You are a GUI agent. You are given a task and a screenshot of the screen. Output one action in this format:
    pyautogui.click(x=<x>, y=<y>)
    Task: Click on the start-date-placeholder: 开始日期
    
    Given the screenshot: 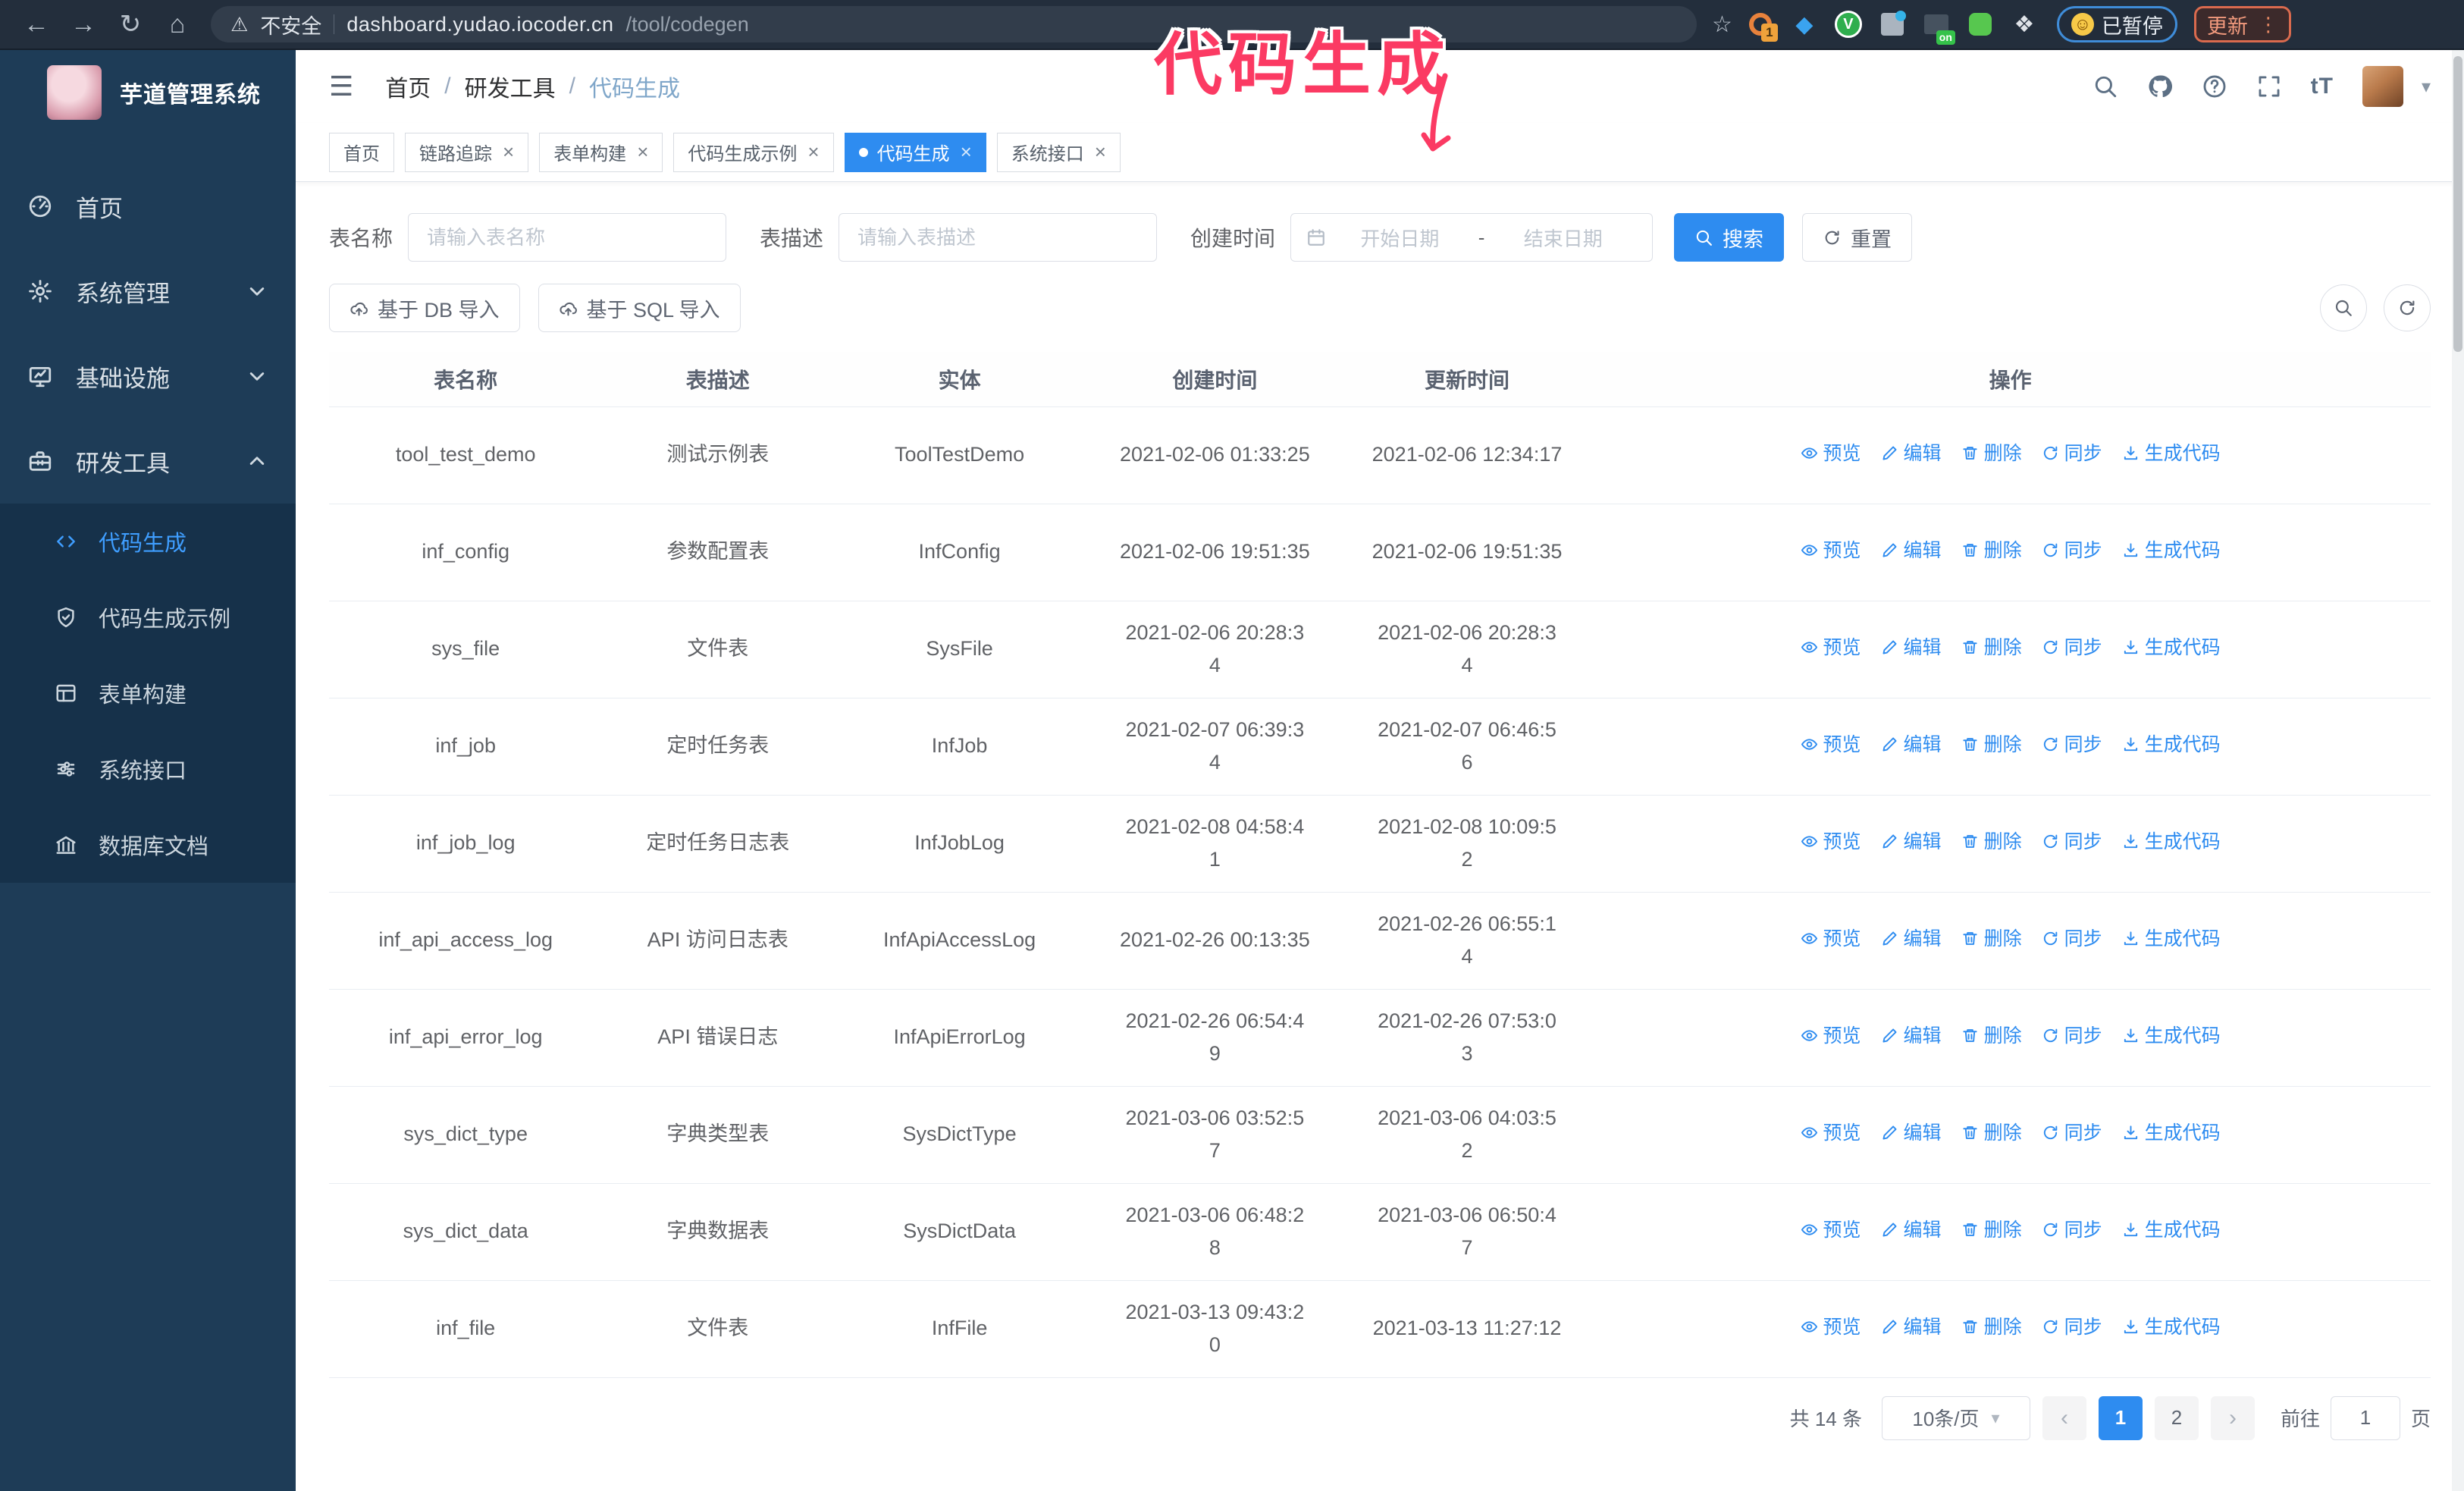 What is the action you would take?
    pyautogui.click(x=1400, y=238)
    